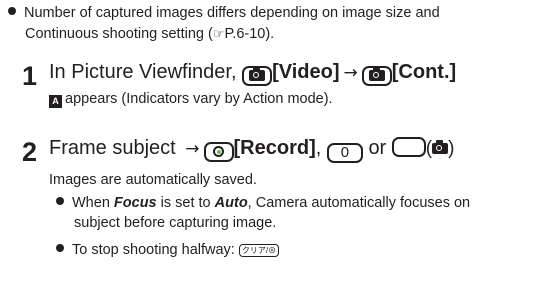 This screenshot has height=290, width=539. What do you see at coordinates (245, 34) in the screenshot?
I see `reference-page-number: P.6-10` at bounding box center [245, 34].